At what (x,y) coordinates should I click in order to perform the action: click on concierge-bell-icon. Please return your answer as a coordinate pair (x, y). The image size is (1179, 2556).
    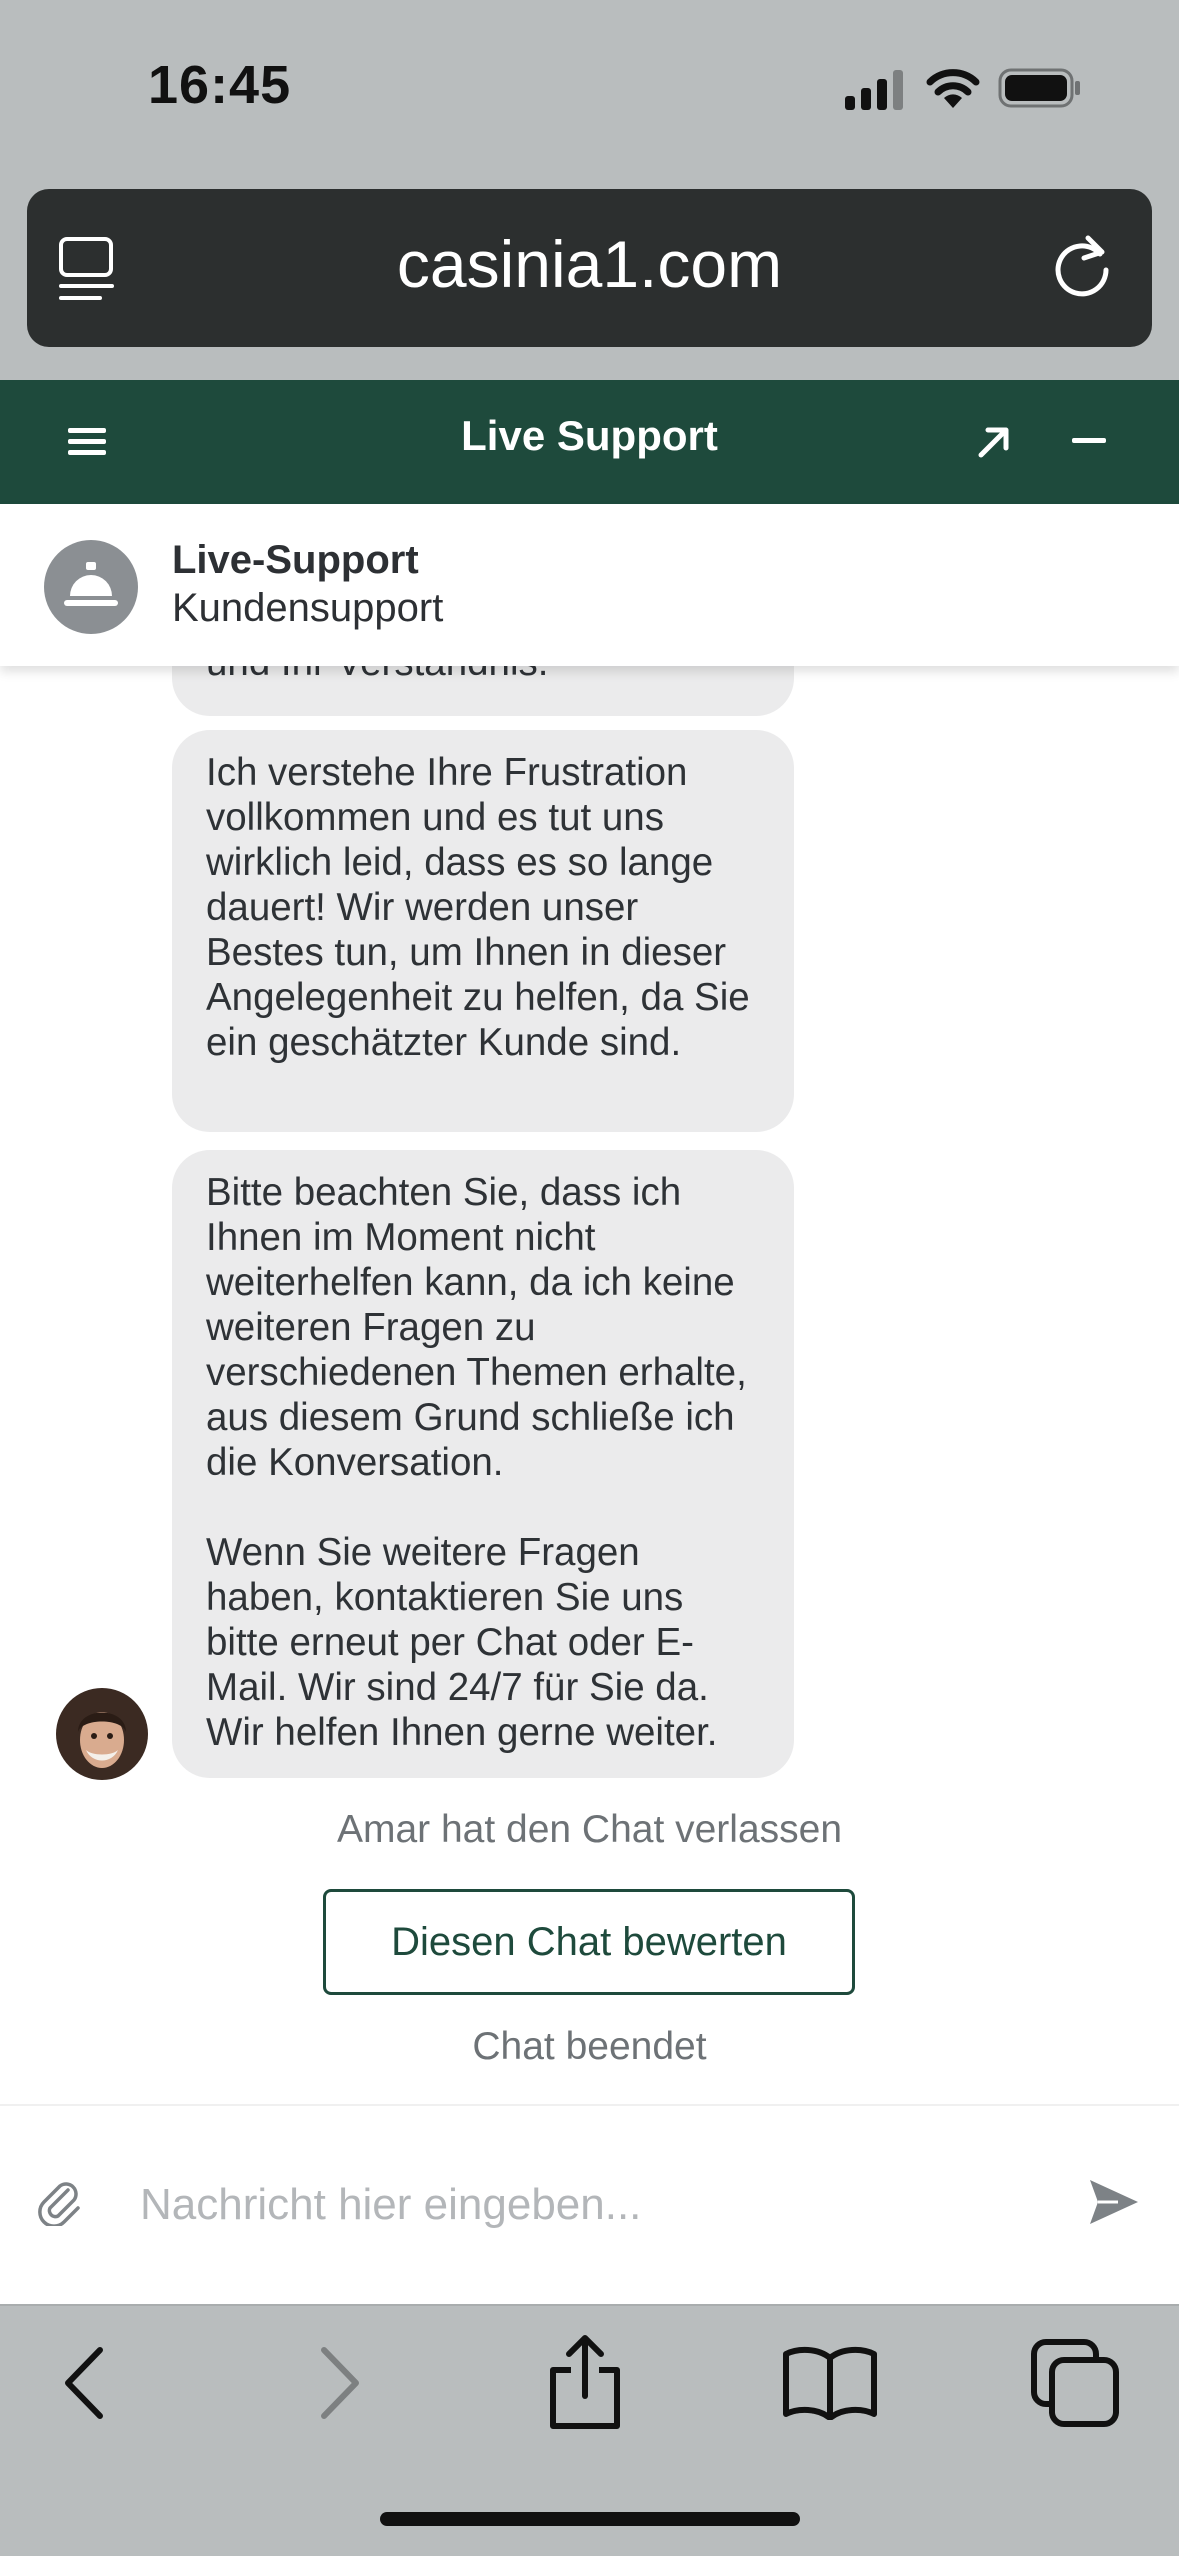
    Looking at the image, I should click on (91, 584).